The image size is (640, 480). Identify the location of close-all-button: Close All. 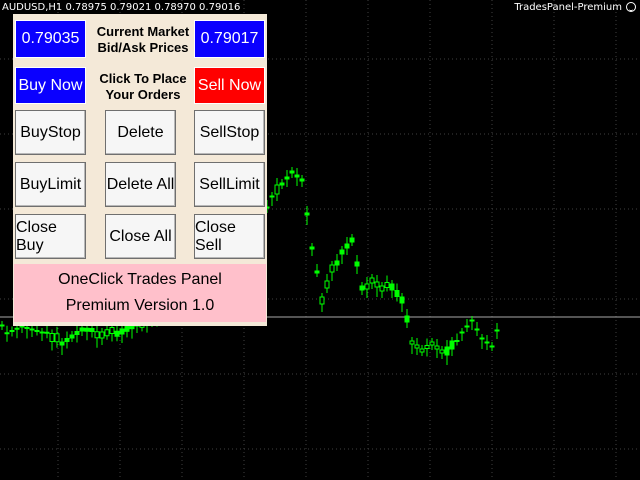
(140, 236).